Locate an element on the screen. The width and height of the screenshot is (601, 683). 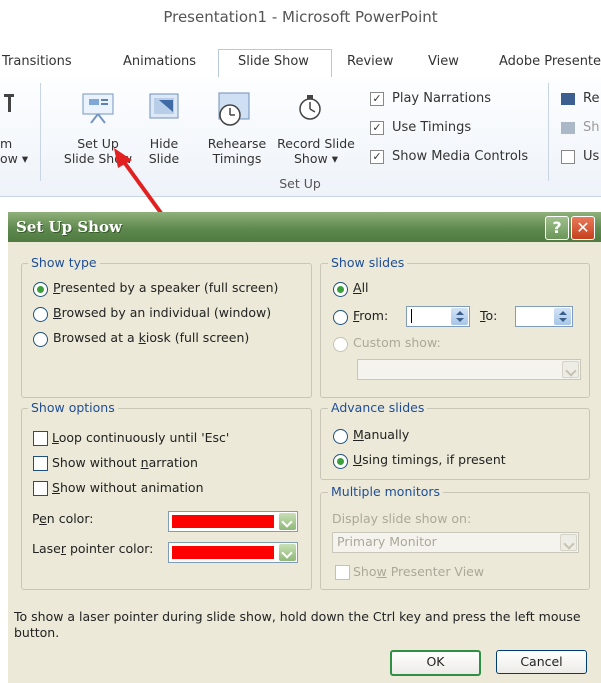
browsed-by-individual-label: Browsed by an individual (window) is located at coordinates (162, 312).